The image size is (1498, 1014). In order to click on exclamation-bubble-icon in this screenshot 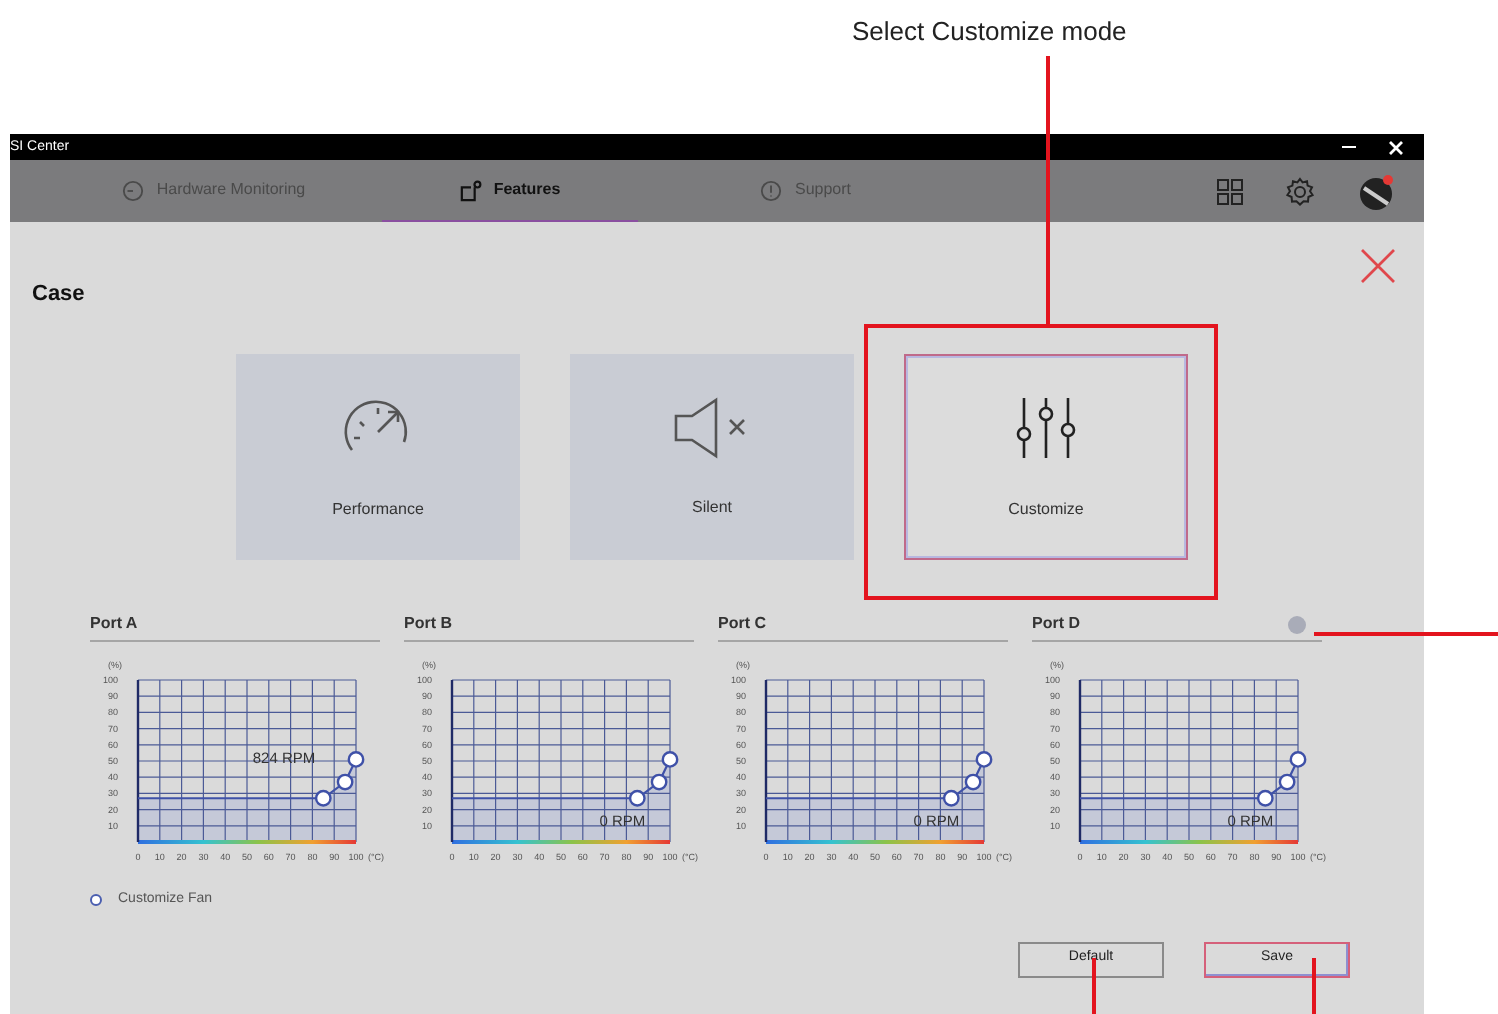, I will do `click(771, 190)`.